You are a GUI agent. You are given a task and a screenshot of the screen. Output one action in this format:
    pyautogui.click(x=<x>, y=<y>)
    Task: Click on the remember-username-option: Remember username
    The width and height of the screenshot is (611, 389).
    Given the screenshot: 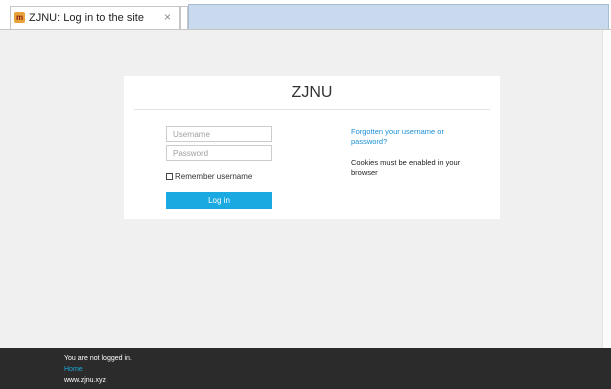 What is the action you would take?
    pyautogui.click(x=209, y=176)
    